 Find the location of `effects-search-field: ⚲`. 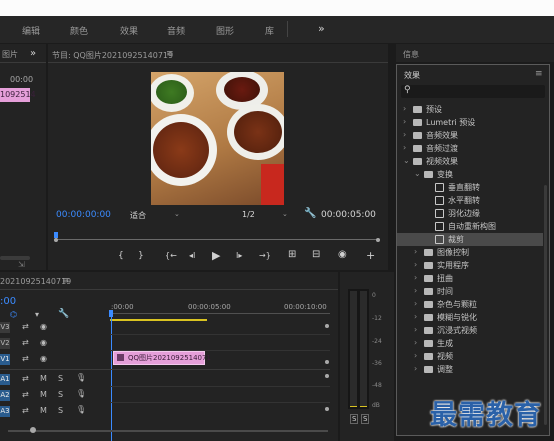

effects-search-field: ⚲ is located at coordinates (473, 91).